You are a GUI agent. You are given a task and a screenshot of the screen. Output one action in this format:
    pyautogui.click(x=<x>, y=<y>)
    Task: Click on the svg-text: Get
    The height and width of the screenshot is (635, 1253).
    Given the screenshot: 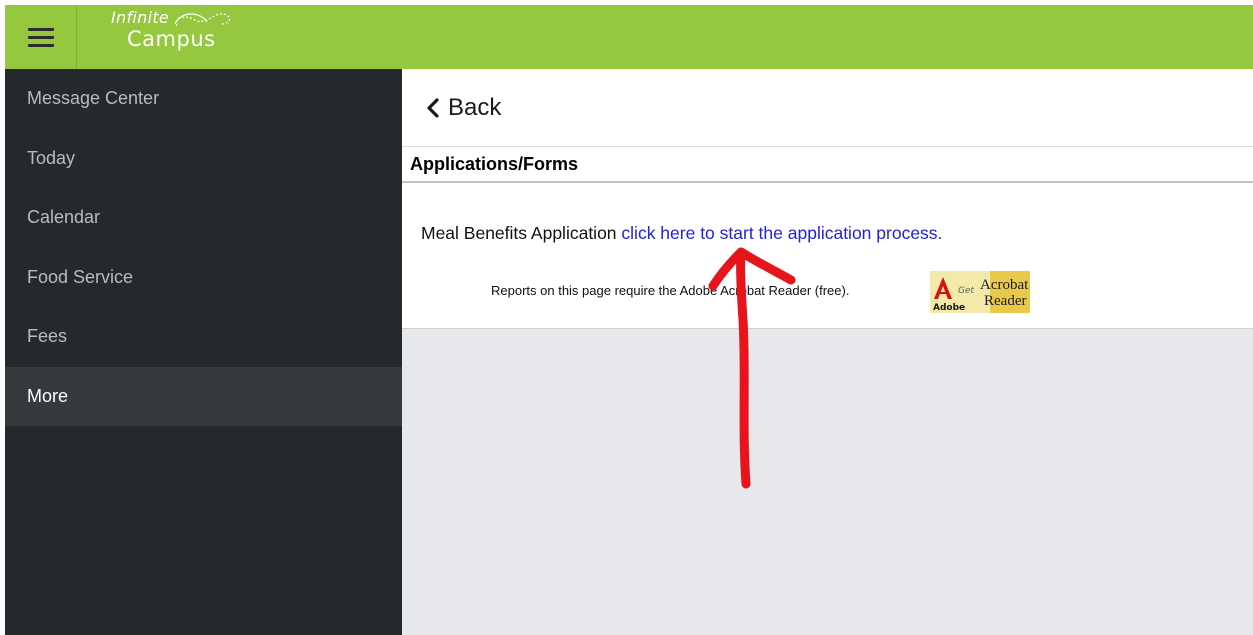 What is the action you would take?
    pyautogui.click(x=966, y=291)
    